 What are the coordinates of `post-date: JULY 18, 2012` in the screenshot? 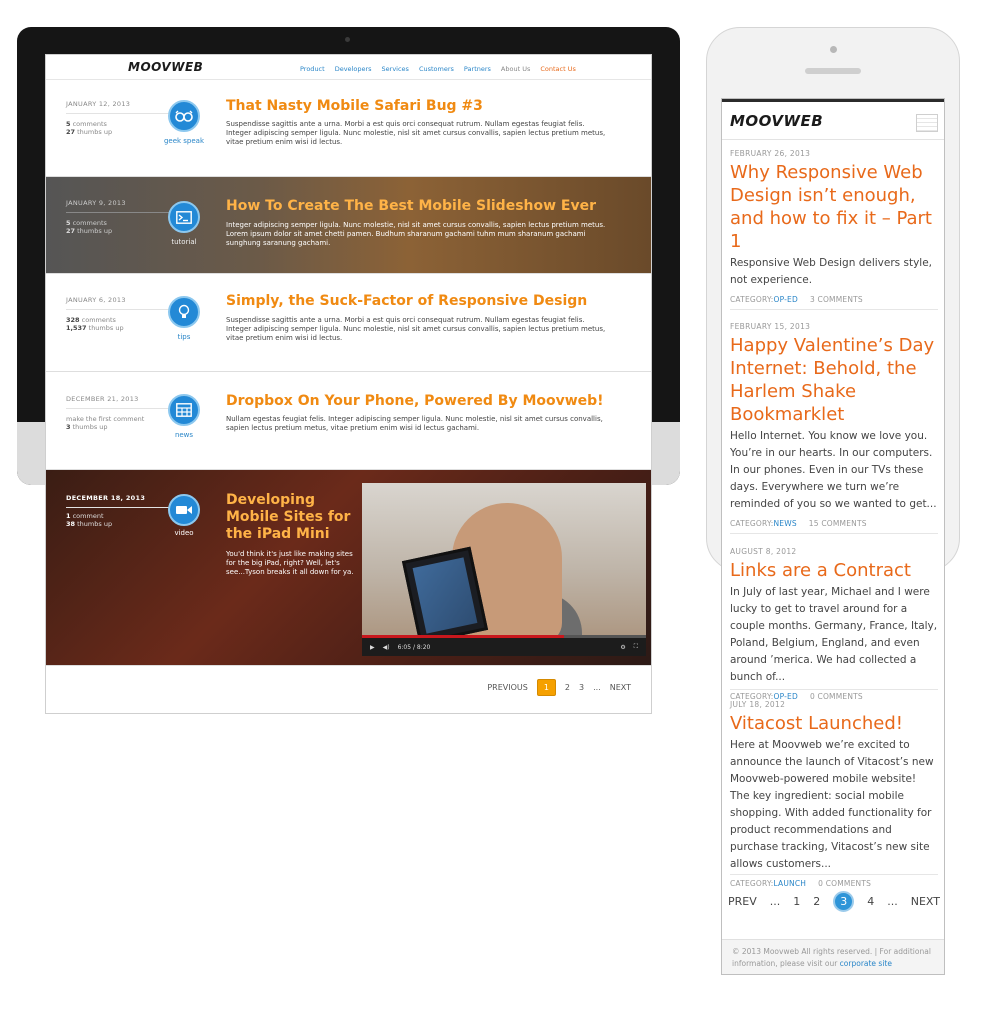 It's located at (758, 704).